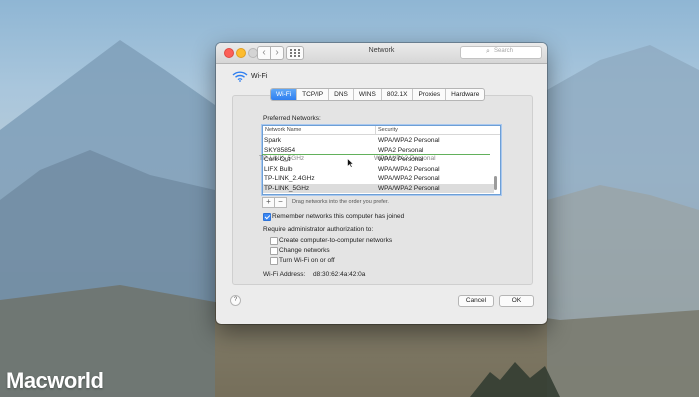  I want to click on tab-proxies: Proxies, so click(430, 94).